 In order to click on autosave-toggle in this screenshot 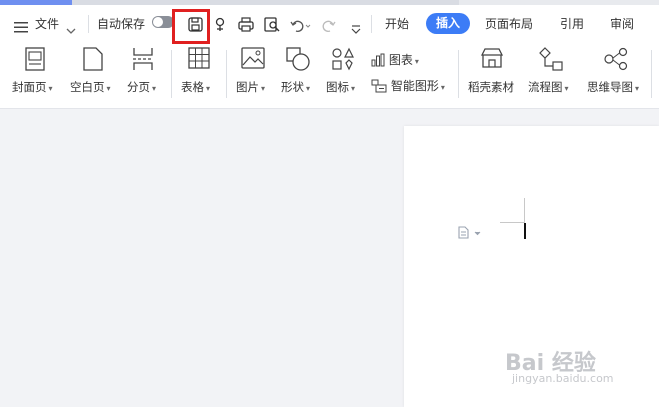, I will do `click(163, 22)`.